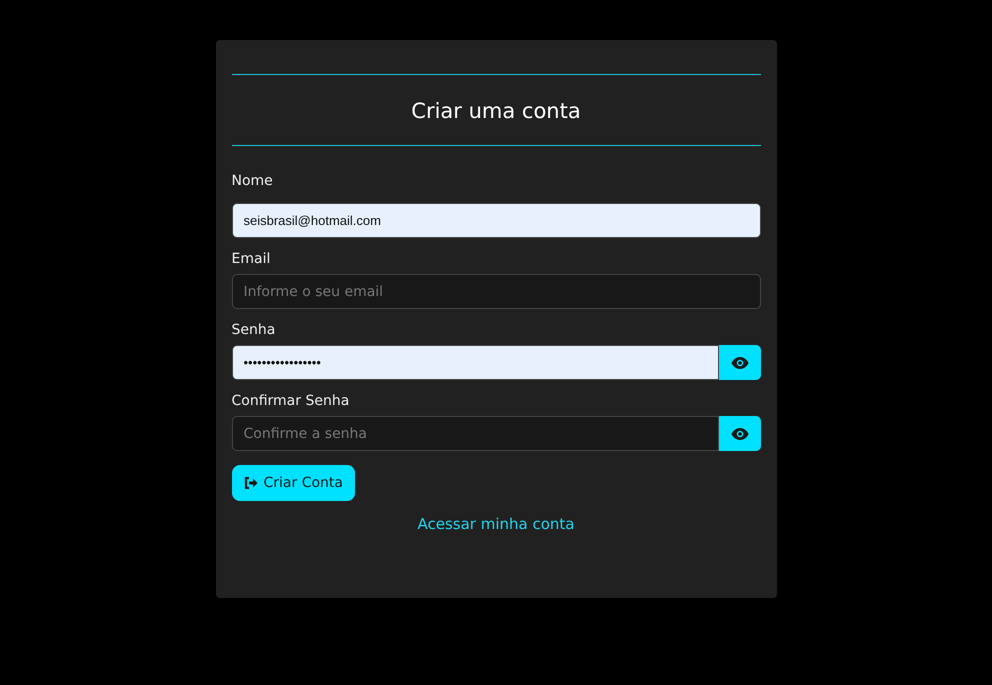 The width and height of the screenshot is (992, 685). Describe the element at coordinates (293, 483) in the screenshot. I see `create-account-button: Criar Conta` at that location.